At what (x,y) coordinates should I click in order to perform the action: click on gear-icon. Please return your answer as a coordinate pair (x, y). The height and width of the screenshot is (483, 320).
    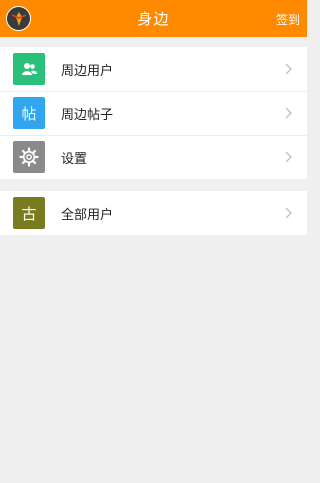
    Looking at the image, I should click on (29, 157).